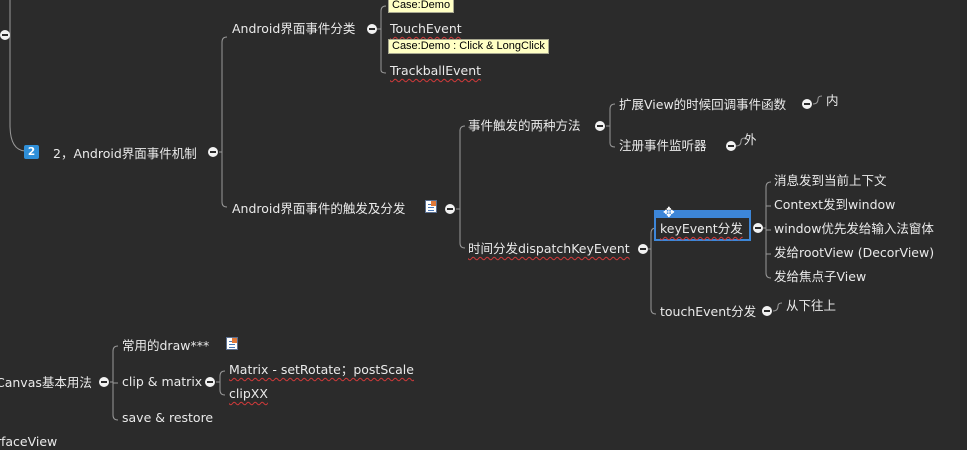  I want to click on node-window-ime: window优先发给输入法窗体, so click(854, 229).